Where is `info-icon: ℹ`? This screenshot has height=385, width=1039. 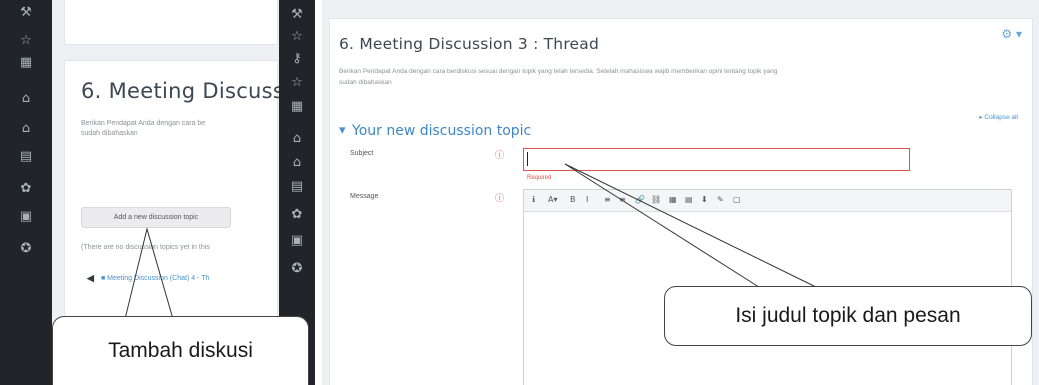
info-icon: ℹ is located at coordinates (533, 200).